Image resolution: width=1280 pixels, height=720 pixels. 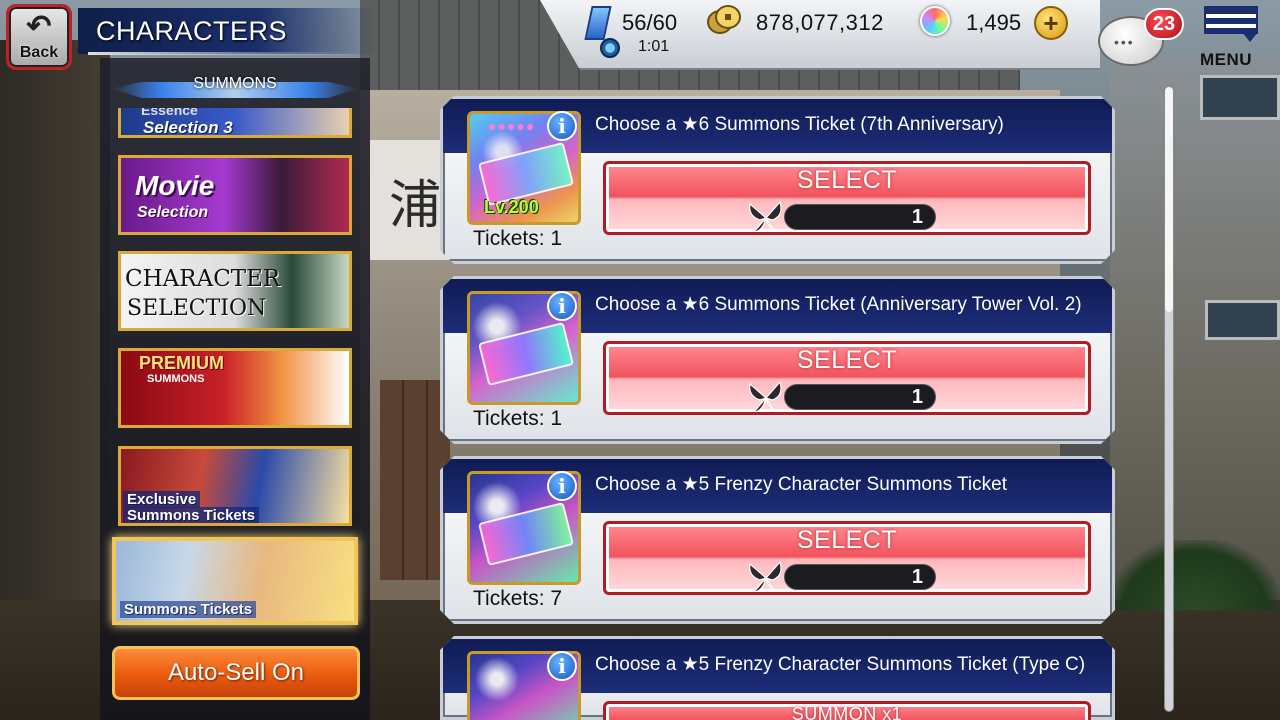 What do you see at coordinates (994, 22) in the screenshot?
I see `orb-value: 1,495` at bounding box center [994, 22].